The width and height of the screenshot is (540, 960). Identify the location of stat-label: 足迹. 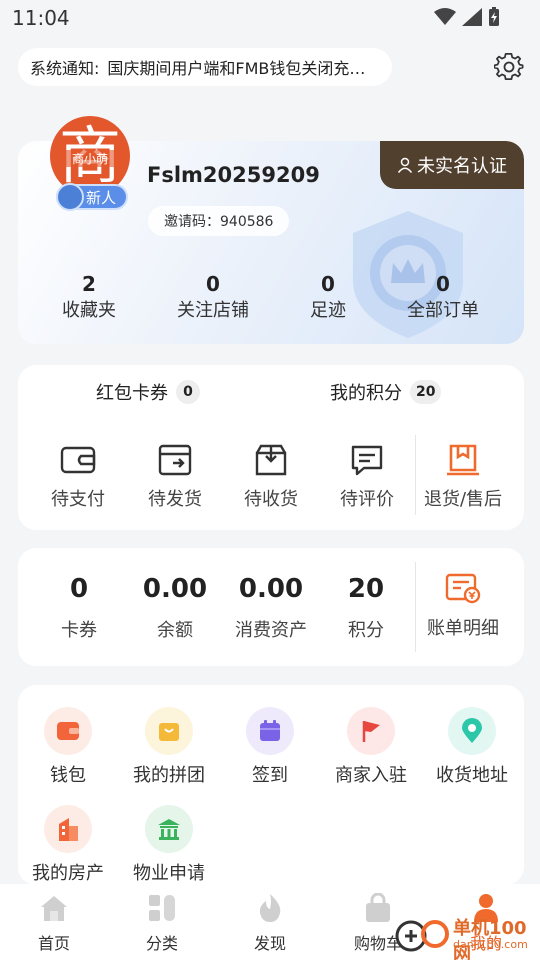
(328, 310).